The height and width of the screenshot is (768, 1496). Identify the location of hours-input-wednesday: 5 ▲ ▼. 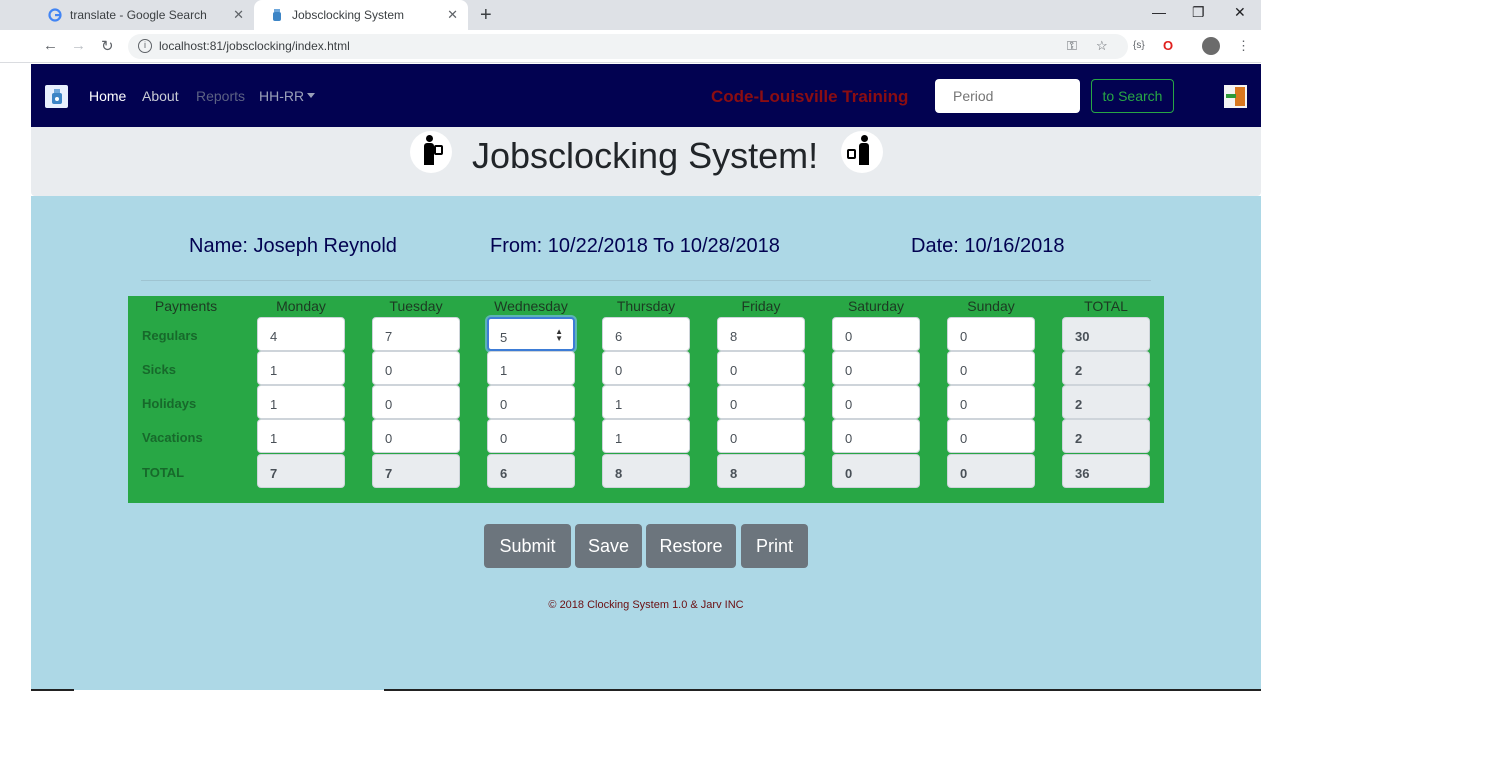
(531, 334).